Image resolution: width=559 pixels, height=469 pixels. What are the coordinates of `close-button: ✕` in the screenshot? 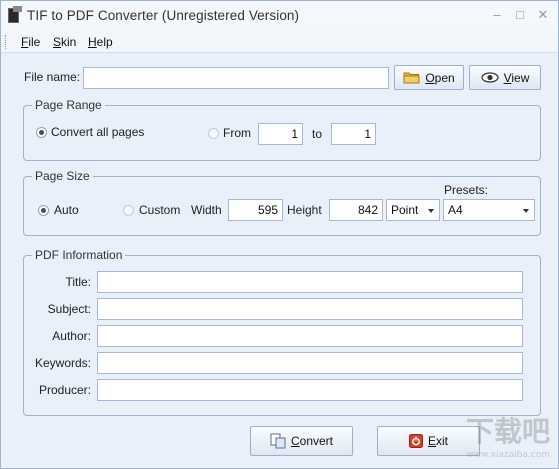 It's located at (543, 15).